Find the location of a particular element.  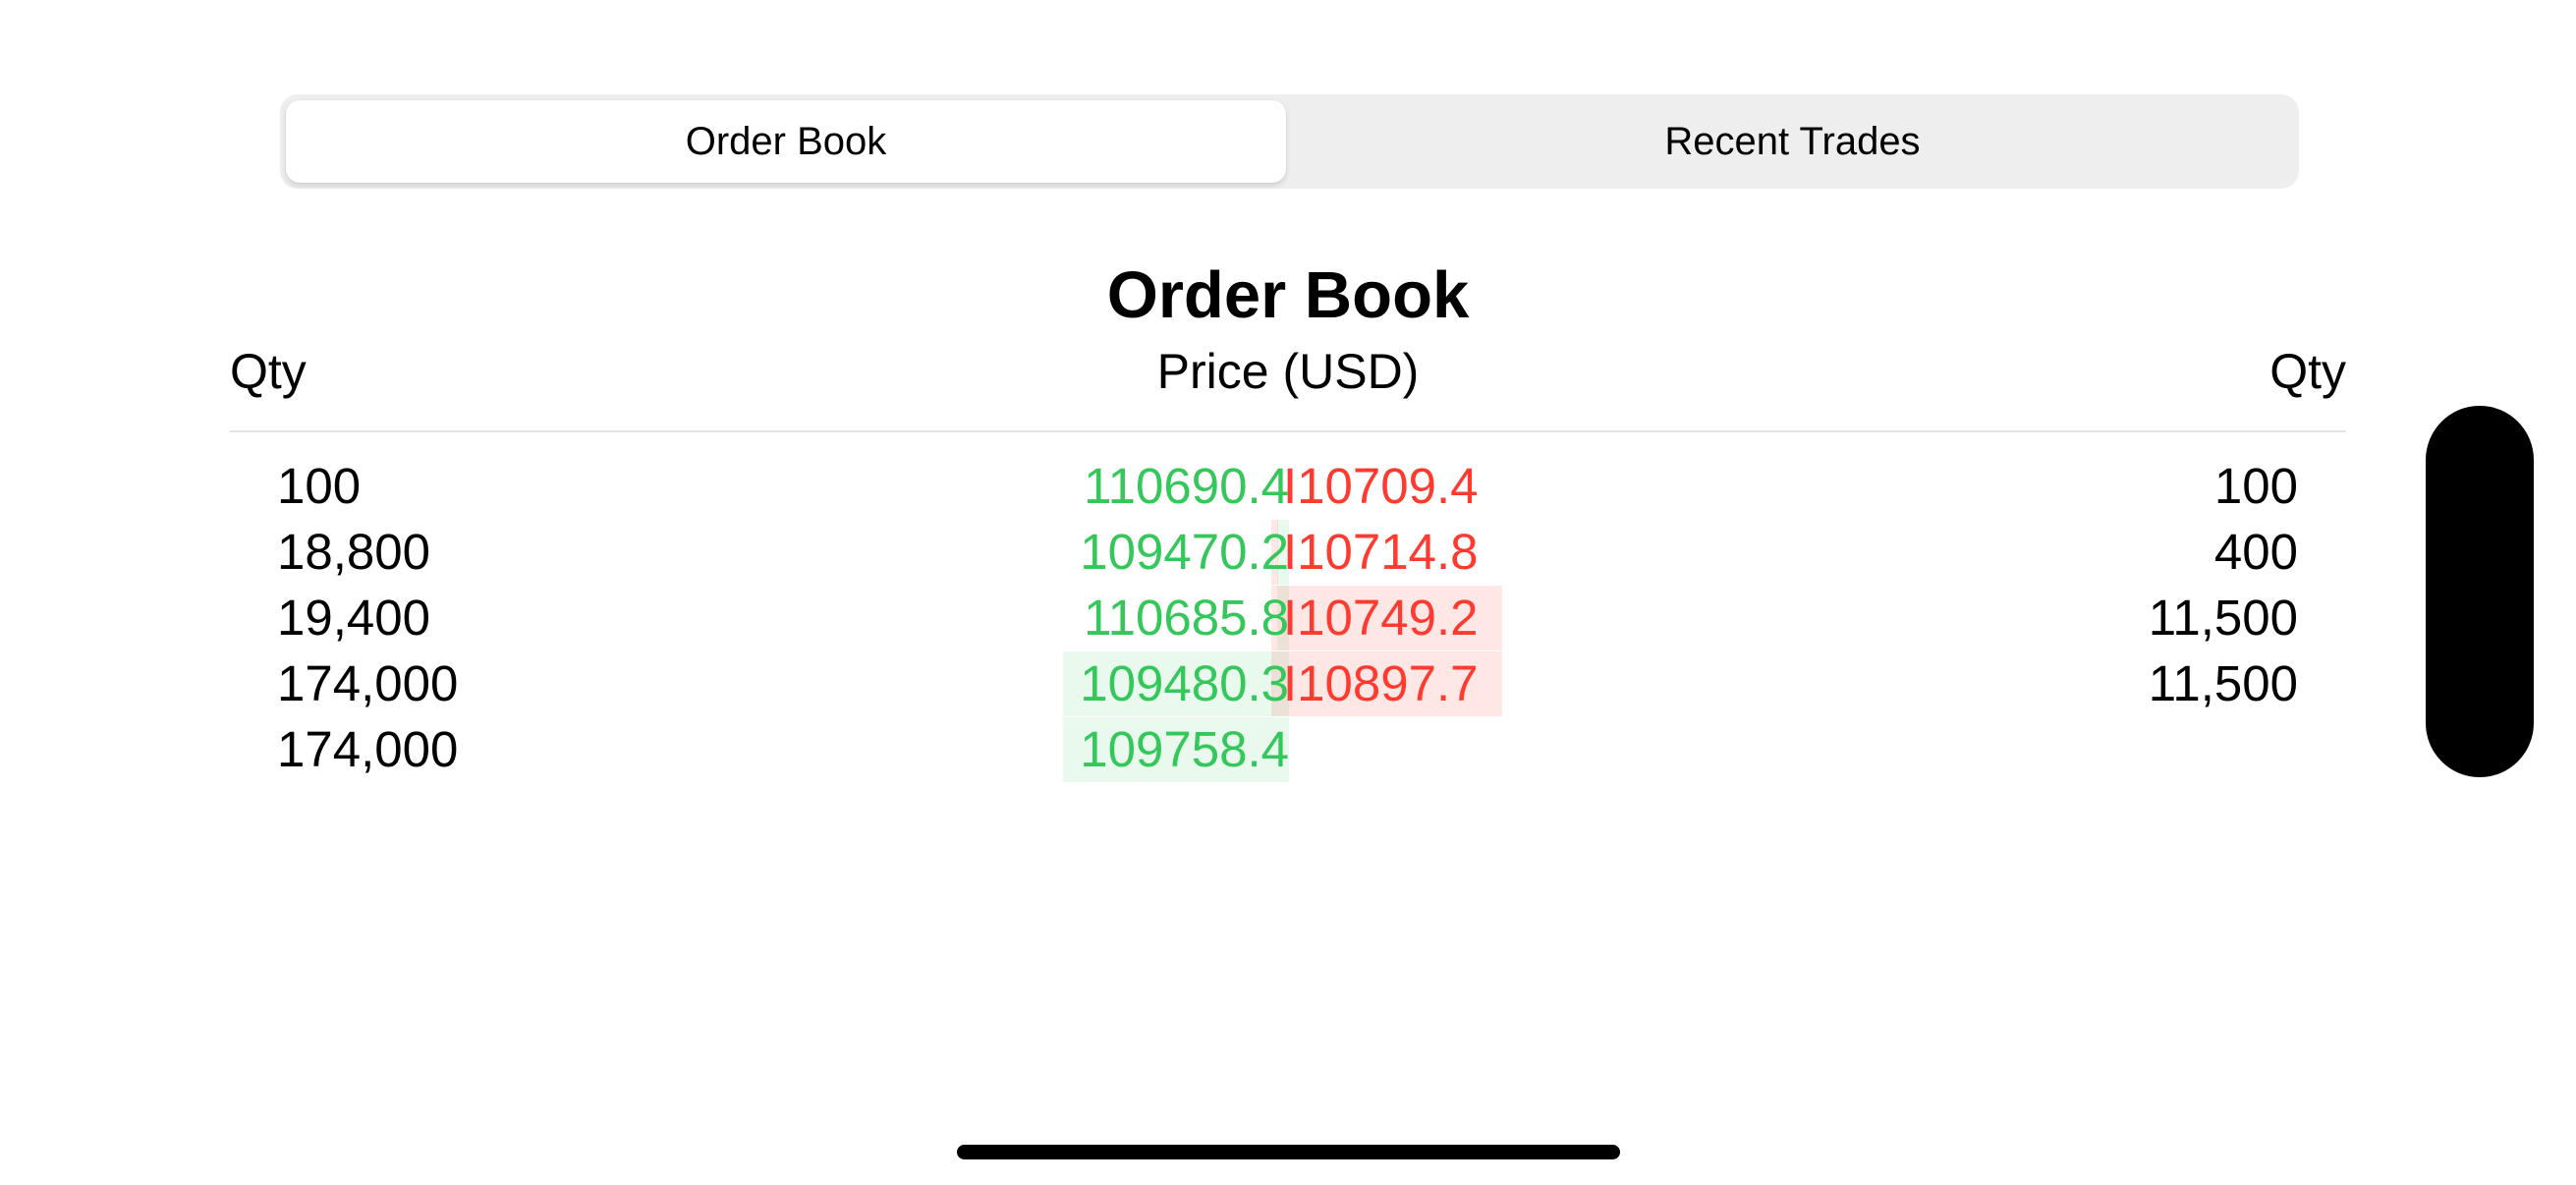

side-handle is located at coordinates (2480, 592).